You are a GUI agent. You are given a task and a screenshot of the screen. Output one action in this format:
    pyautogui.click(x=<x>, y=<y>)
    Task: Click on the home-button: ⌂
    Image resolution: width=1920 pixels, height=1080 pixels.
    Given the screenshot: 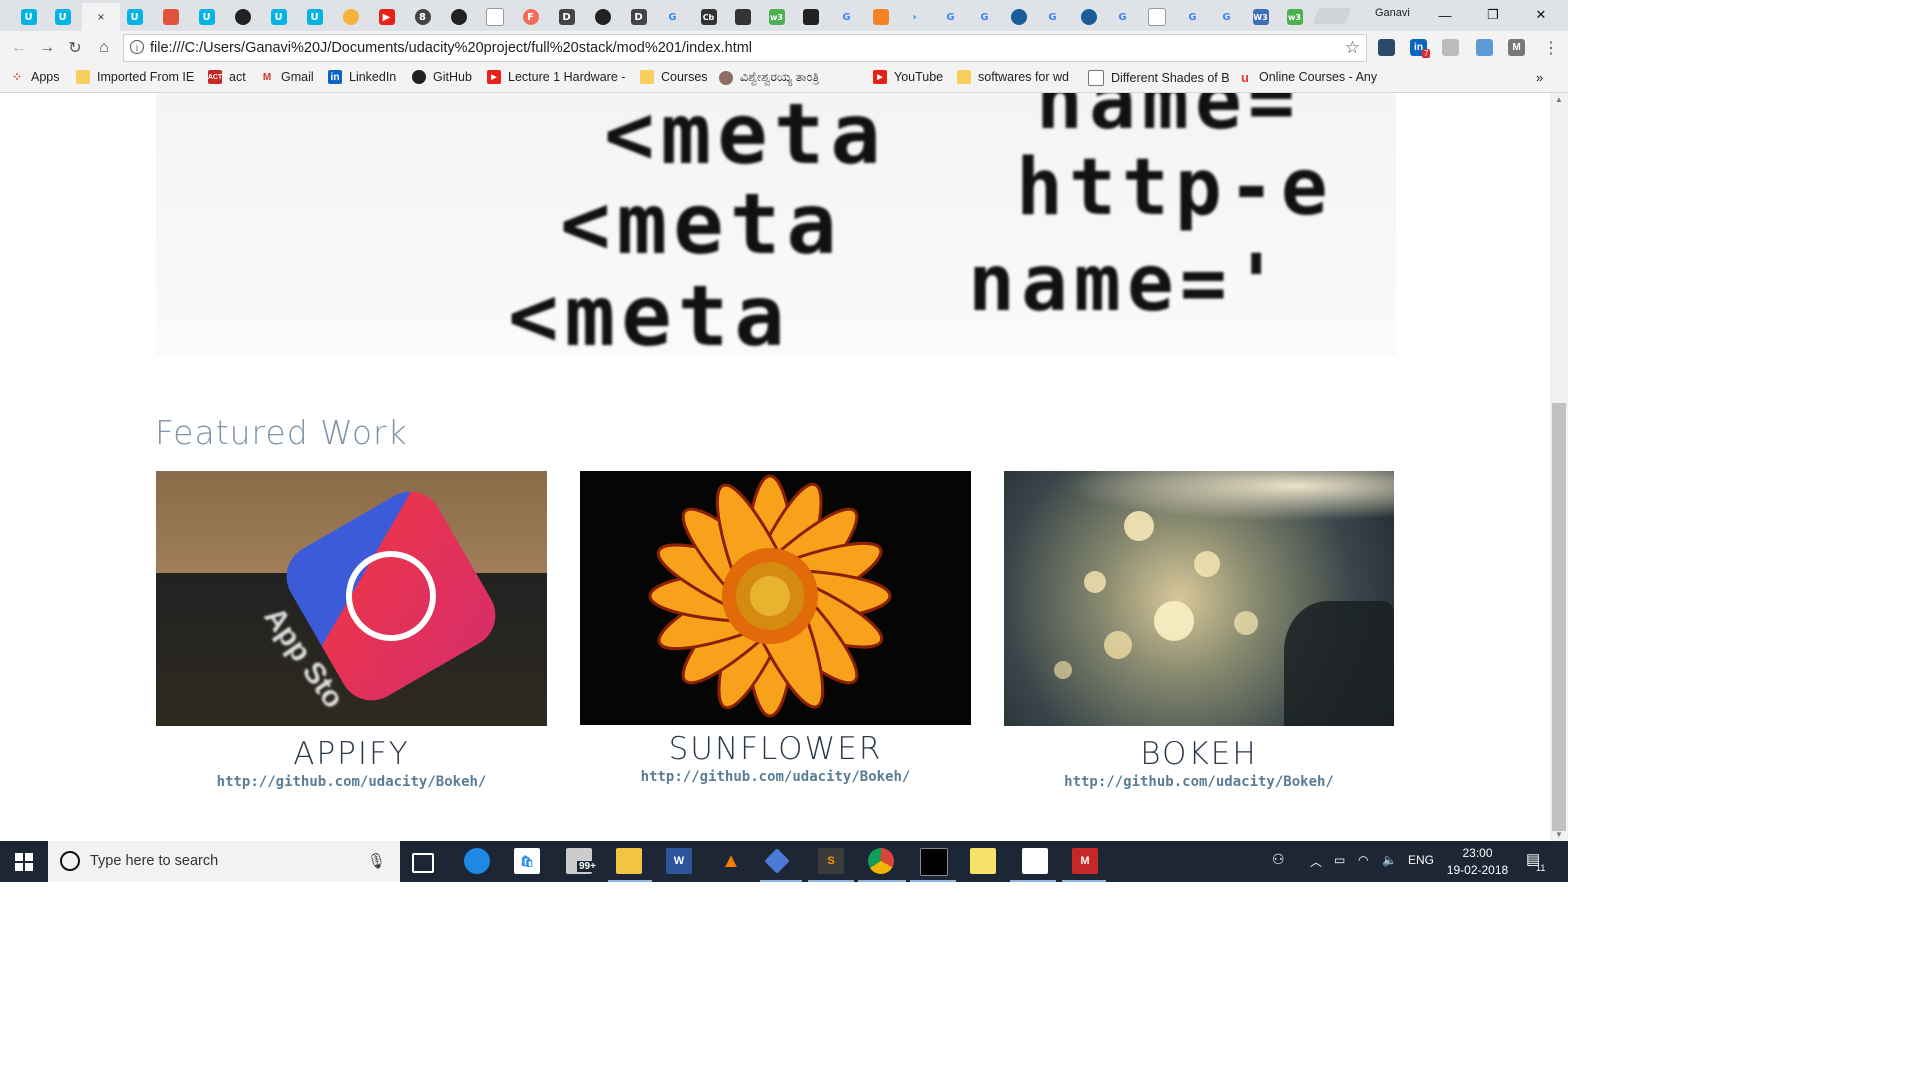 What is the action you would take?
    pyautogui.click(x=104, y=48)
    